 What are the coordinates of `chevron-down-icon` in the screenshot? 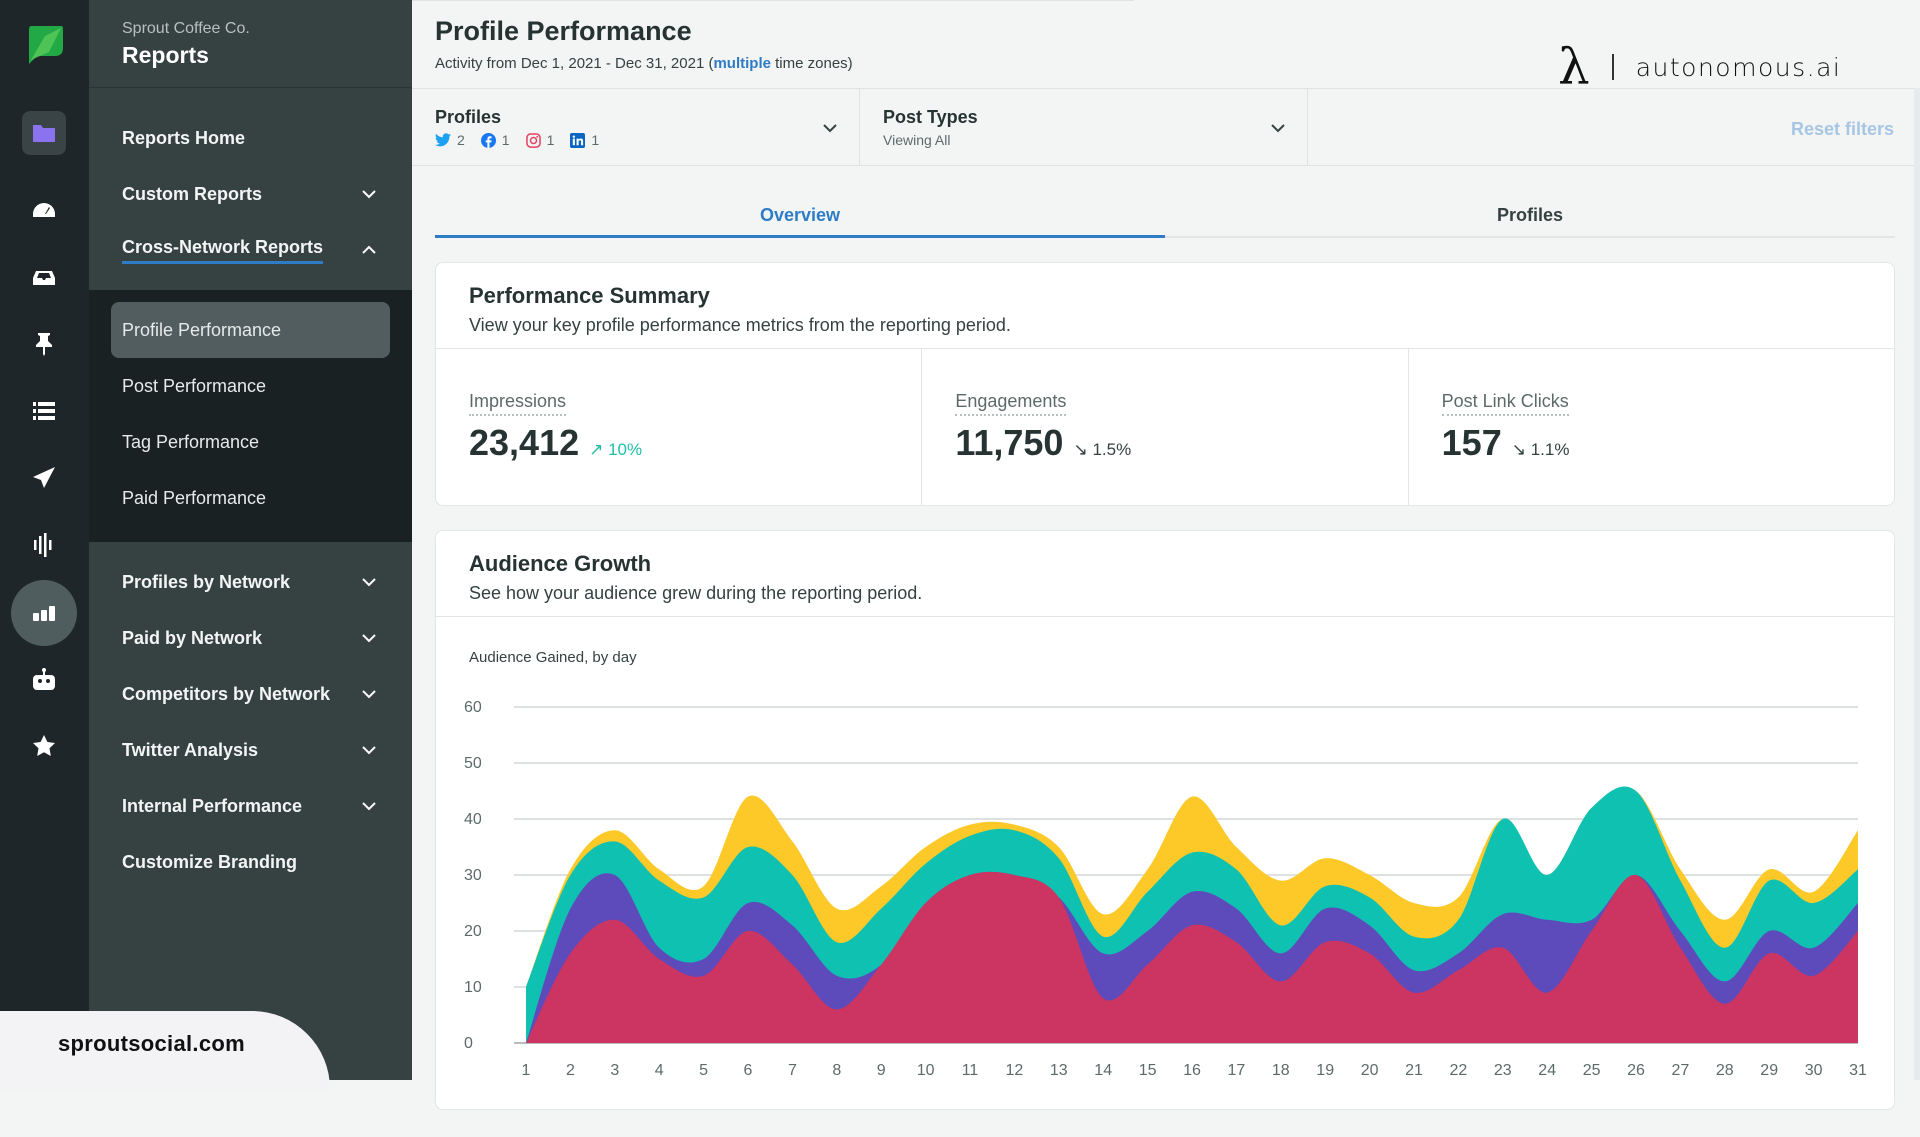 It's located at (369, 638).